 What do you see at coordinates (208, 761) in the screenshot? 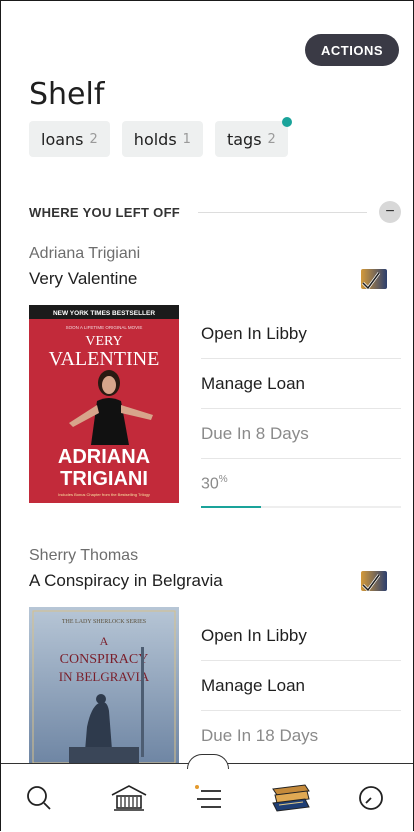
I see `nav-notch` at bounding box center [208, 761].